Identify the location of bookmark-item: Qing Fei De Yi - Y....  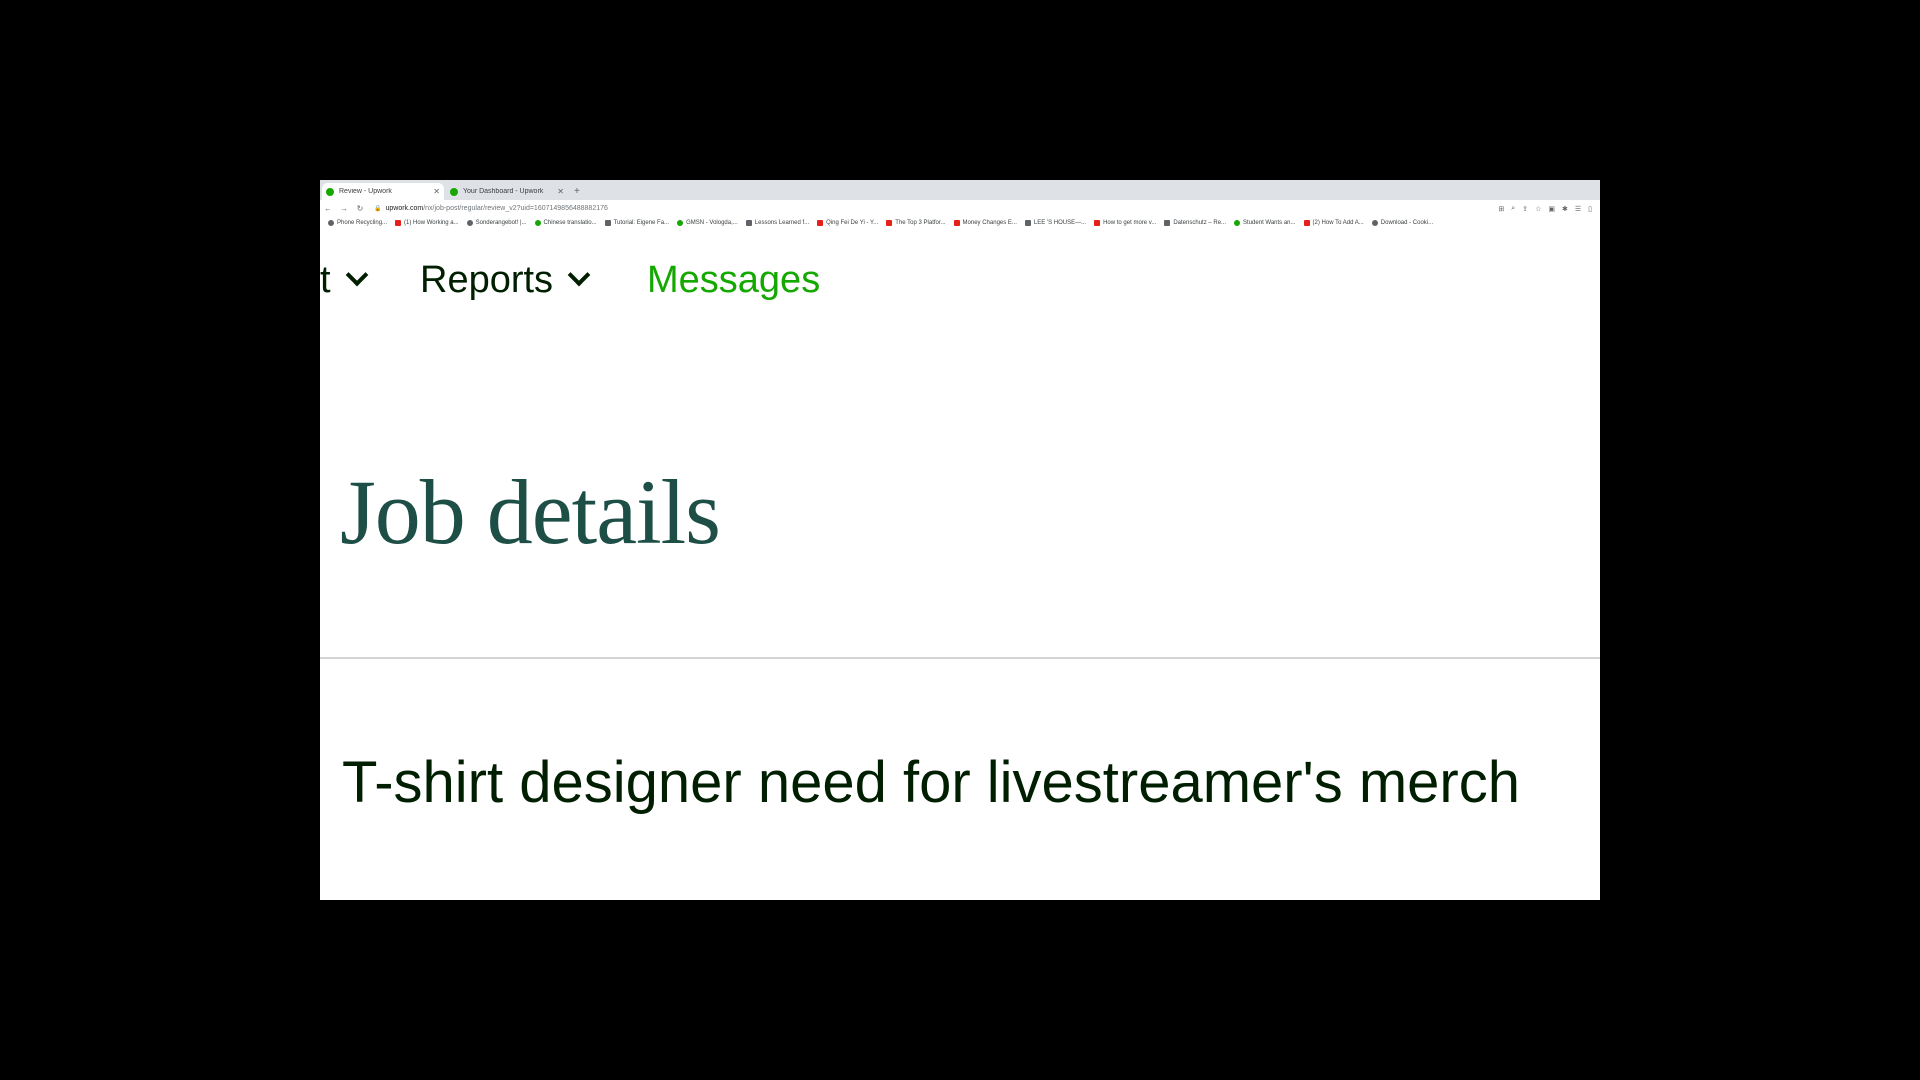
(847, 223).